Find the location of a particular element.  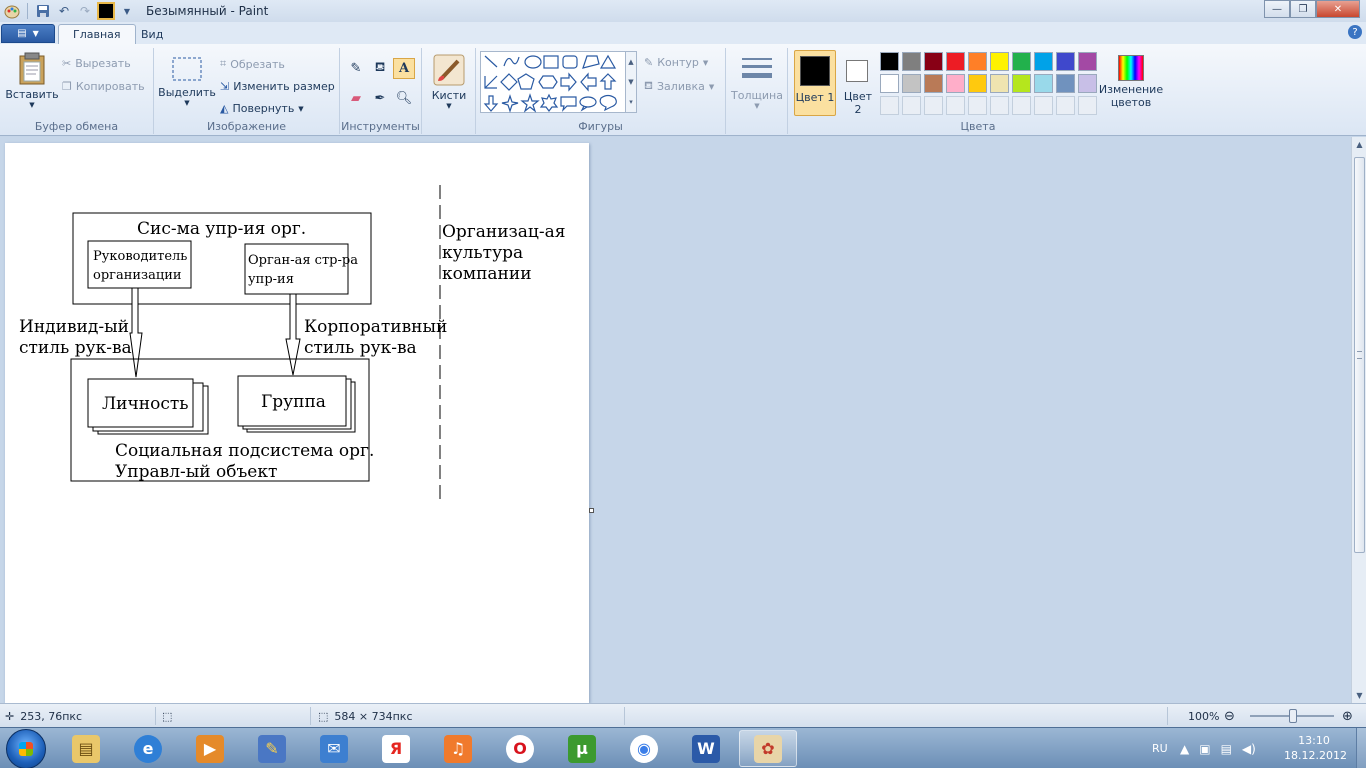

tab-home: Главная is located at coordinates (97, 34).